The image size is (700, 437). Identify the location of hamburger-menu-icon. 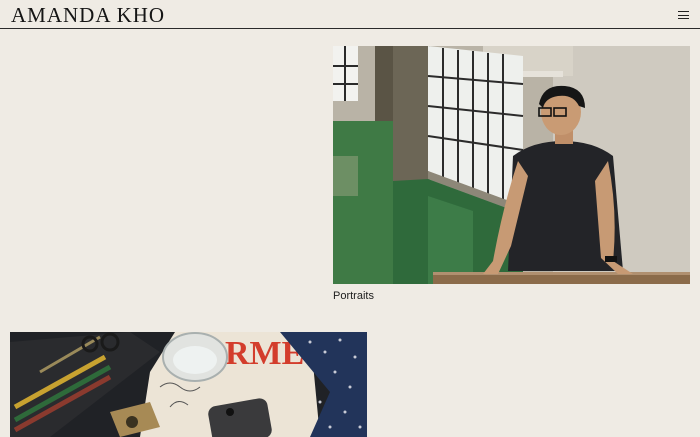
(683, 15).